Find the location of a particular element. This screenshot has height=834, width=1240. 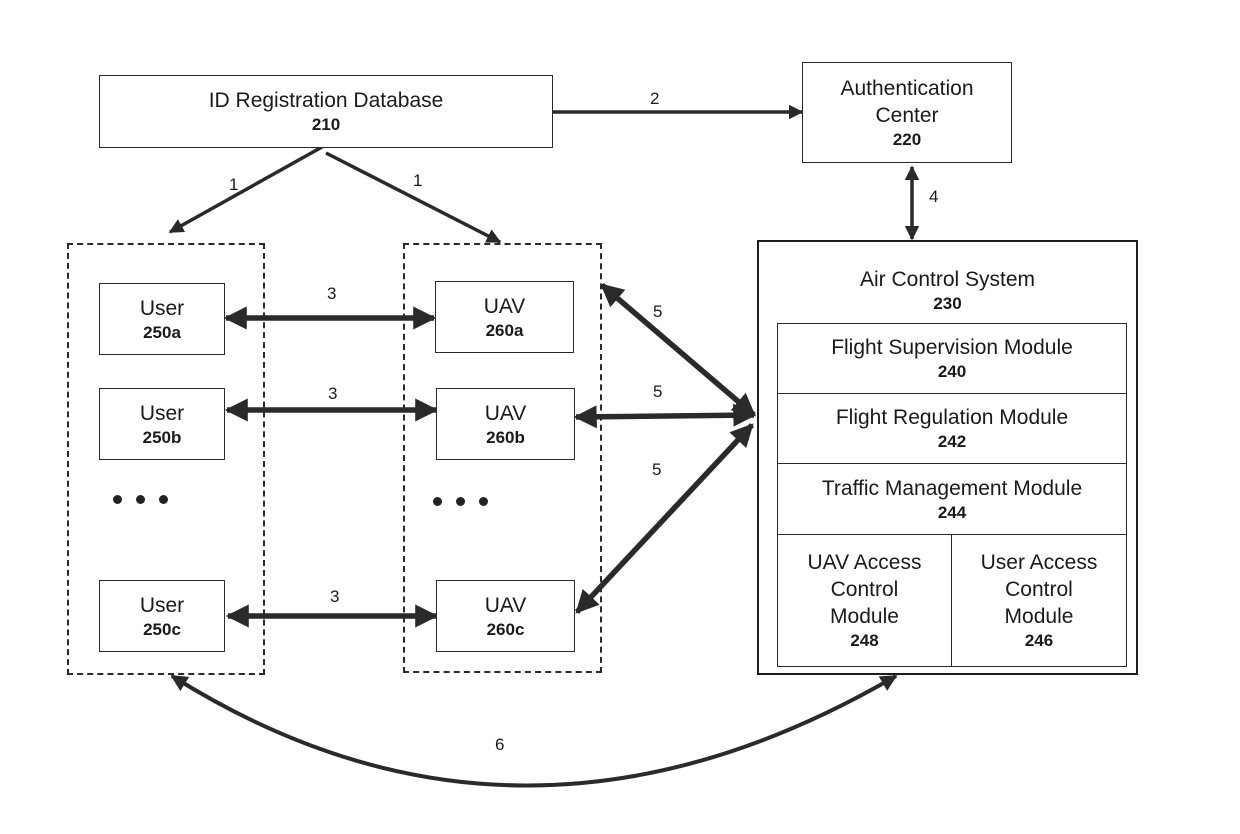

node-title: ID Registration Database is located at coordinates (326, 100).